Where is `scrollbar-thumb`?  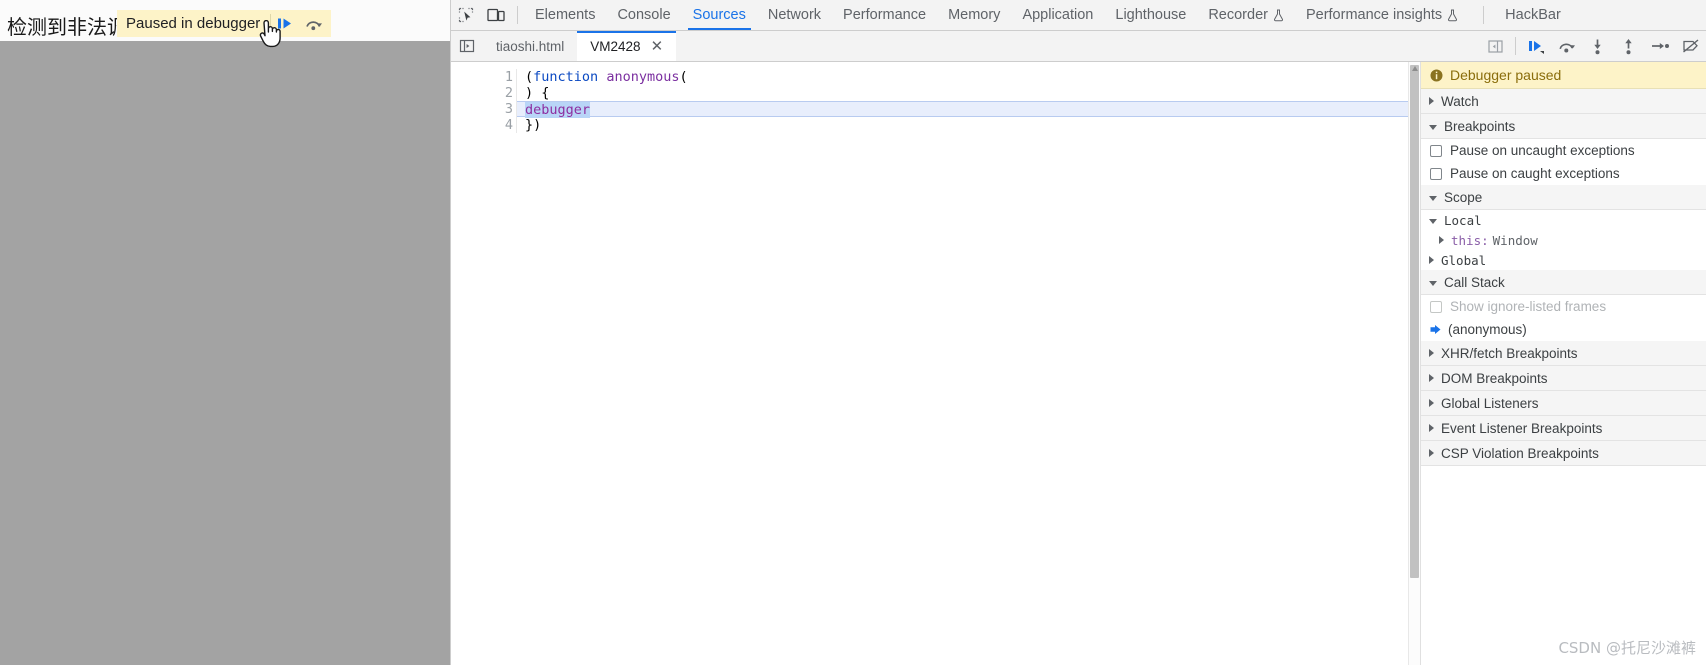
scrollbar-thumb is located at coordinates (1414, 321).